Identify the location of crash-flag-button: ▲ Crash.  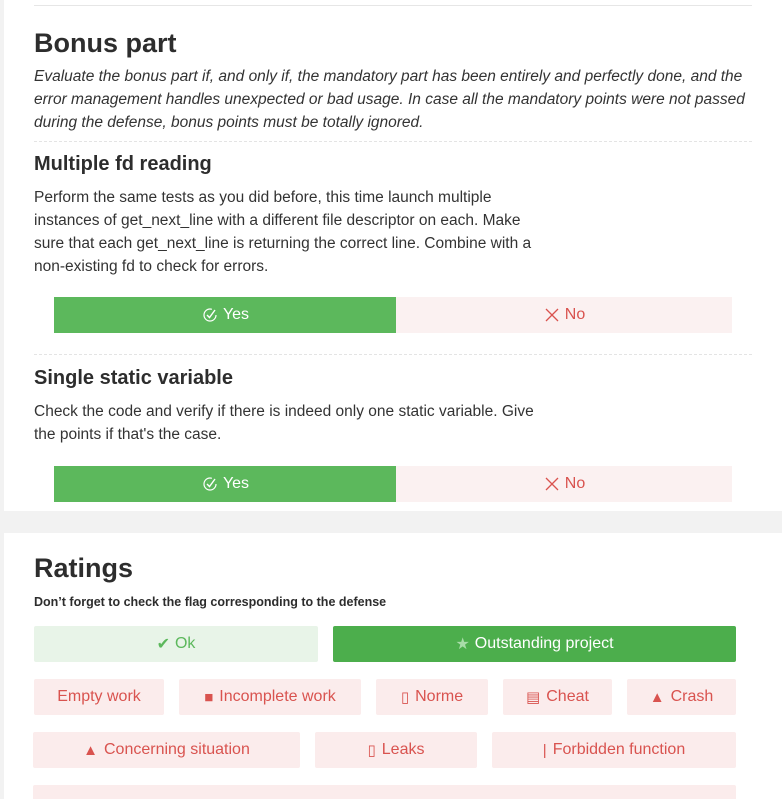
(681, 697).